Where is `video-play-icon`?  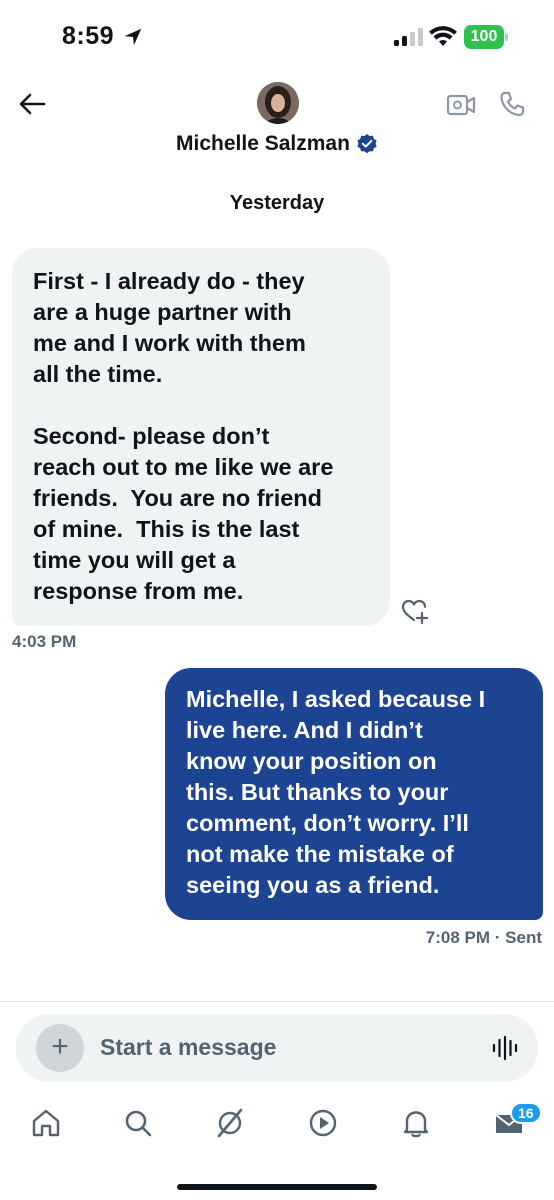 video-play-icon is located at coordinates (323, 1123).